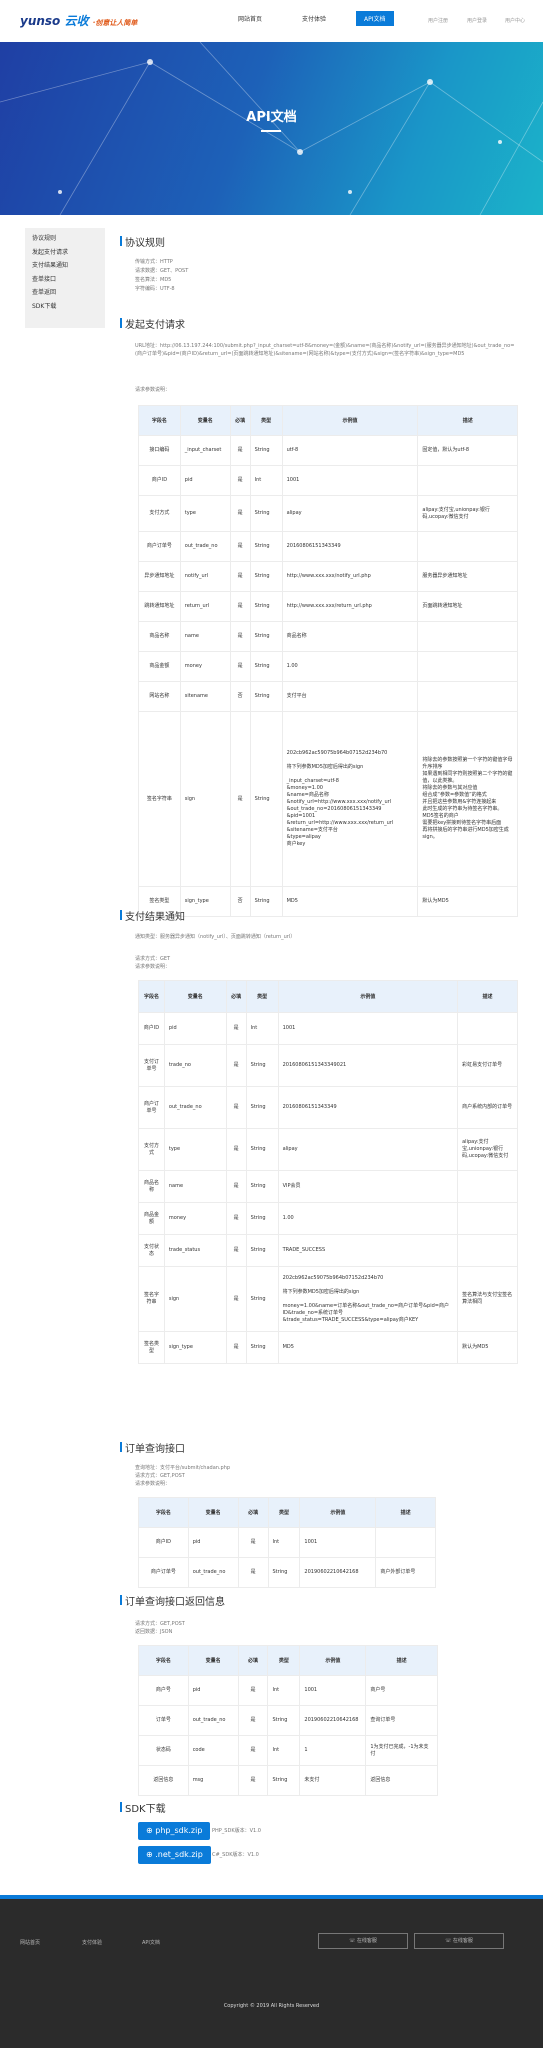  I want to click on pay-request-param-note: 请求参数说明：, so click(153, 390).